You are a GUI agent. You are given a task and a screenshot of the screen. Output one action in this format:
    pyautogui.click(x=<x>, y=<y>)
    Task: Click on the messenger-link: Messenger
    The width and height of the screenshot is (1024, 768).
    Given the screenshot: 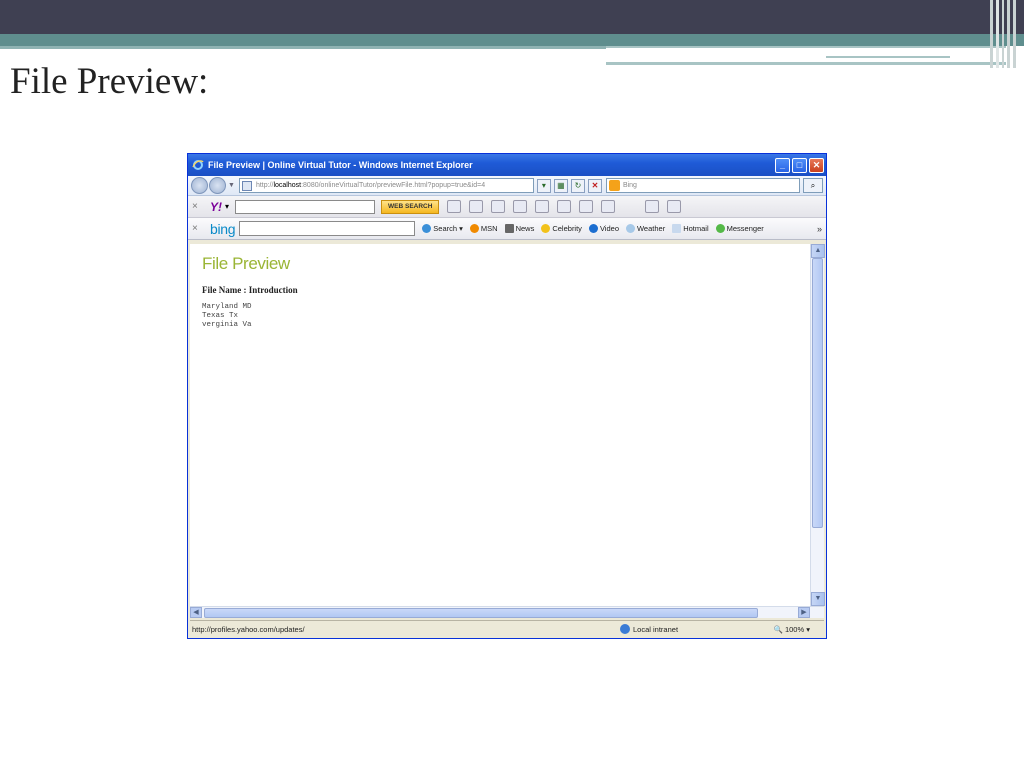 What is the action you would take?
    pyautogui.click(x=739, y=228)
    